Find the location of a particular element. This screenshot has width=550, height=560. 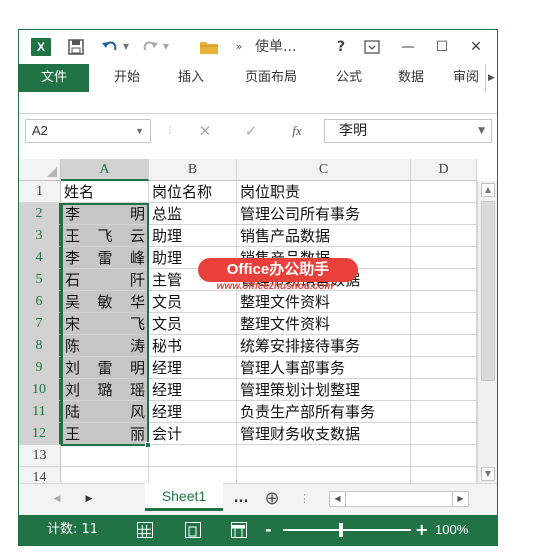

cell-c11: 负责生产部所有事务 is located at coordinates (324, 412).